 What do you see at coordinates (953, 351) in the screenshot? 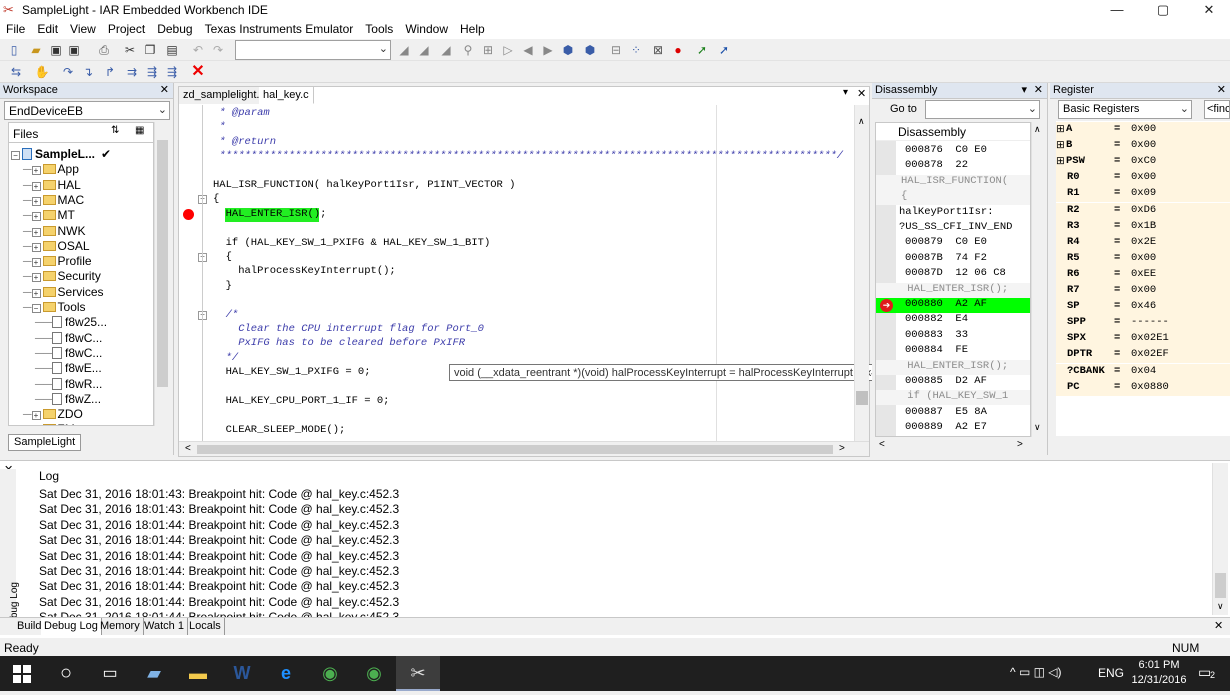
I see `disasm-row: 000884 FE` at bounding box center [953, 351].